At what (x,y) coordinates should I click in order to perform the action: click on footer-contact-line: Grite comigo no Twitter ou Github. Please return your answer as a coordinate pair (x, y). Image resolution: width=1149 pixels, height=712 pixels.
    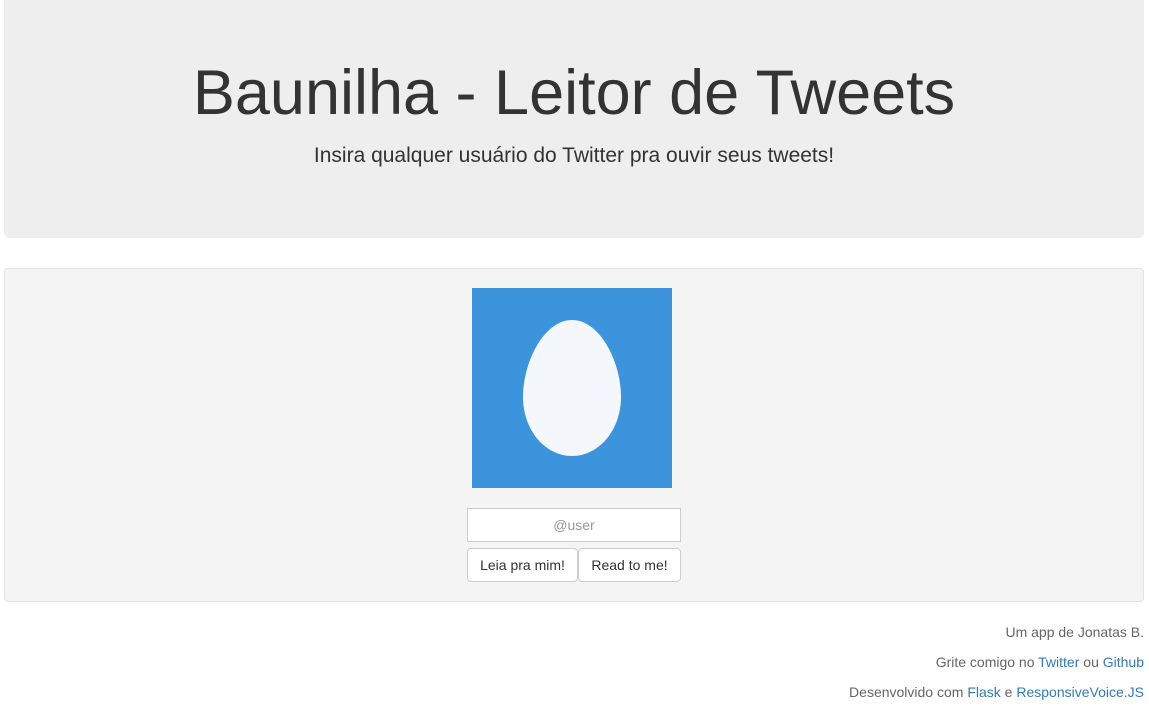
    Looking at the image, I should click on (996, 667).